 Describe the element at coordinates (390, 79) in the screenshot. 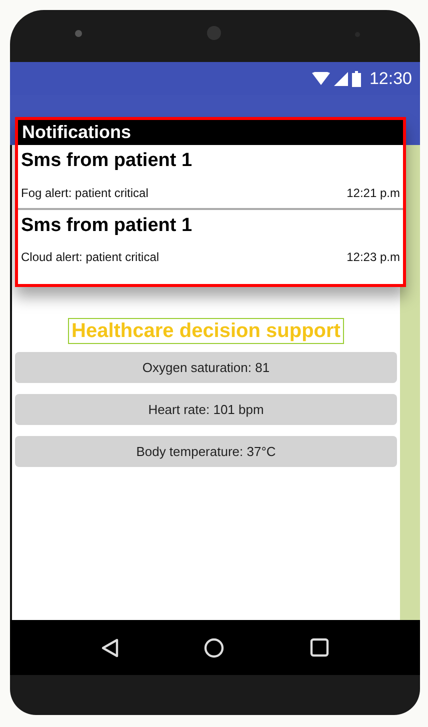

I see `clock-time: 12:30` at that location.